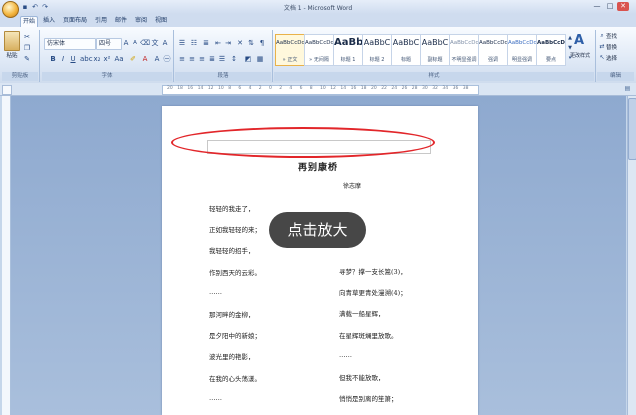  What do you see at coordinates (610, 6) in the screenshot?
I see `maximize-button: □` at bounding box center [610, 6].